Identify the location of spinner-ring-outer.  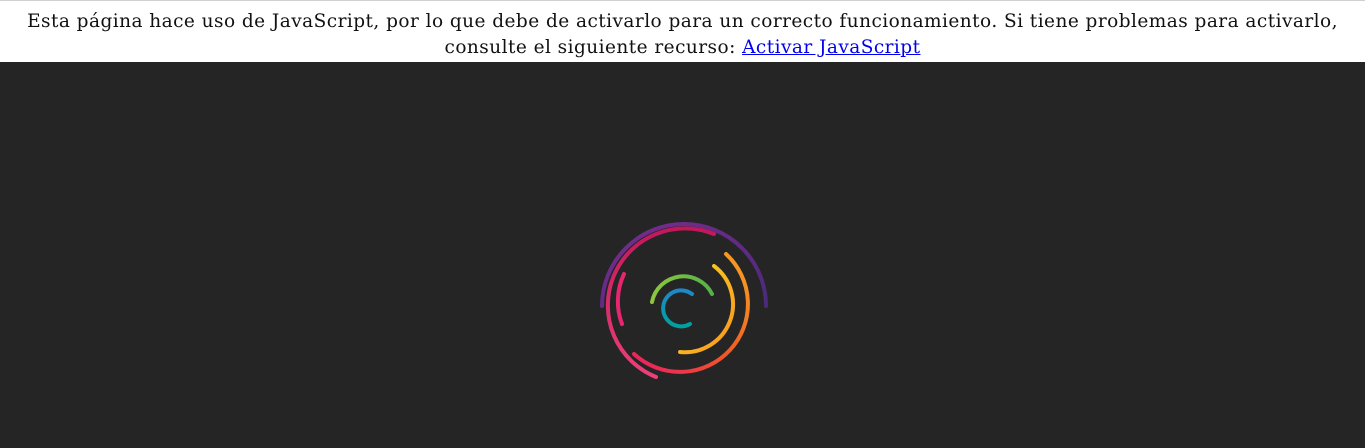
(684, 265).